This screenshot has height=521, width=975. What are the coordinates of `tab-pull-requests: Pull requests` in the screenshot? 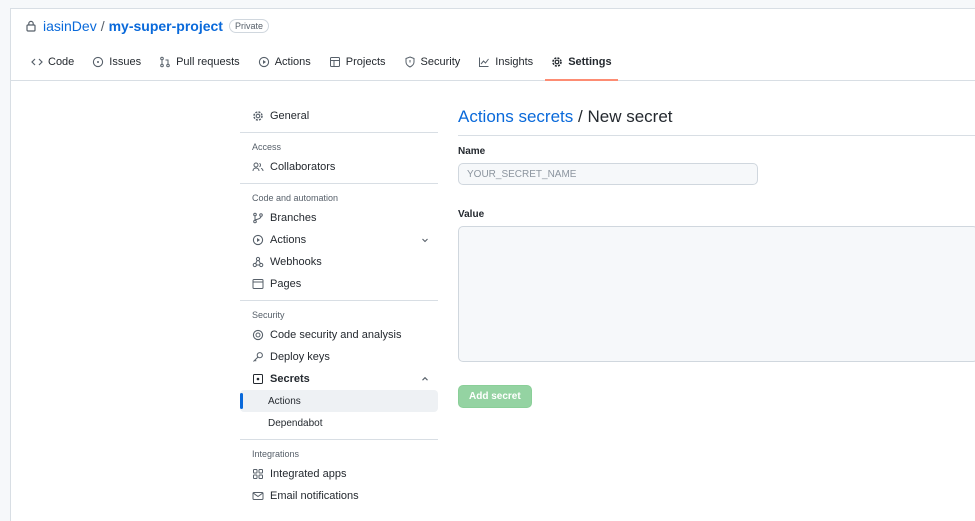 It's located at (199, 66).